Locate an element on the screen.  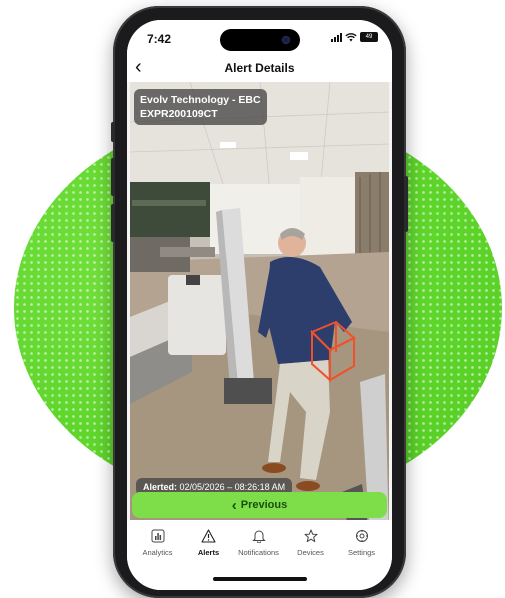
tab-devices: Devices is located at coordinates (310, 543).